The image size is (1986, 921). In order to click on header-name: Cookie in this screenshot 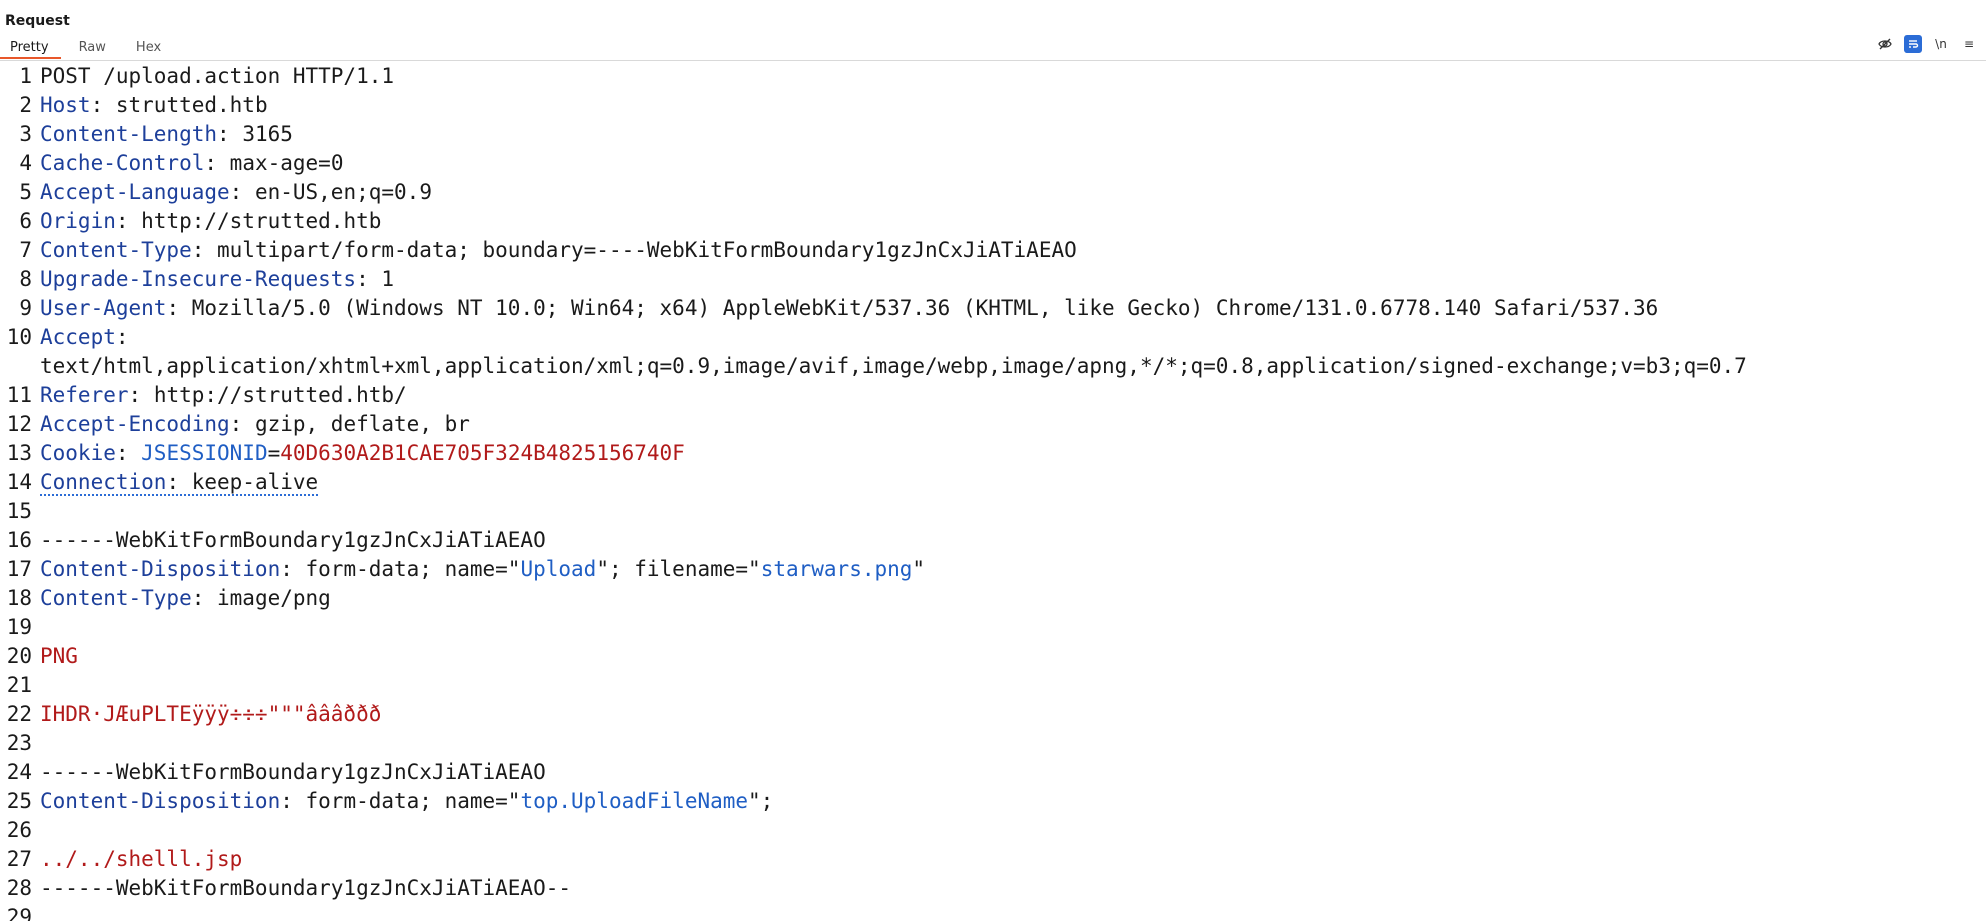, I will do `click(78, 453)`.